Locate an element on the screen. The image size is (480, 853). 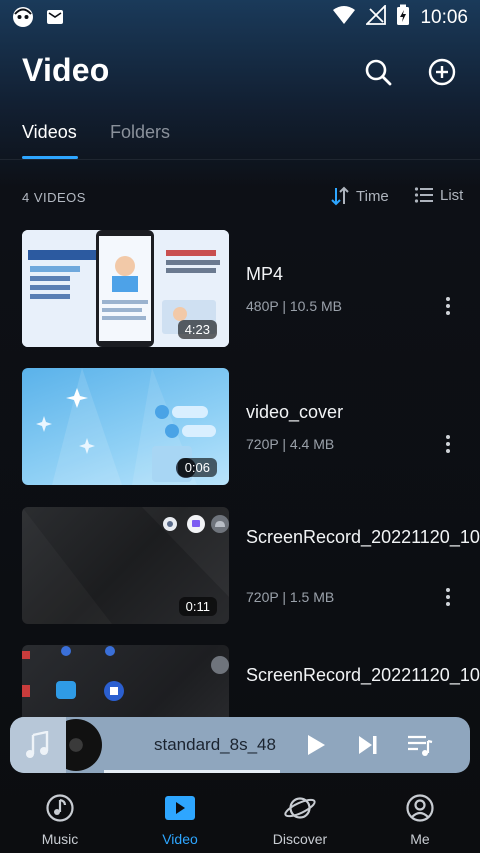
active-tab-indicator is located at coordinates (50, 157).